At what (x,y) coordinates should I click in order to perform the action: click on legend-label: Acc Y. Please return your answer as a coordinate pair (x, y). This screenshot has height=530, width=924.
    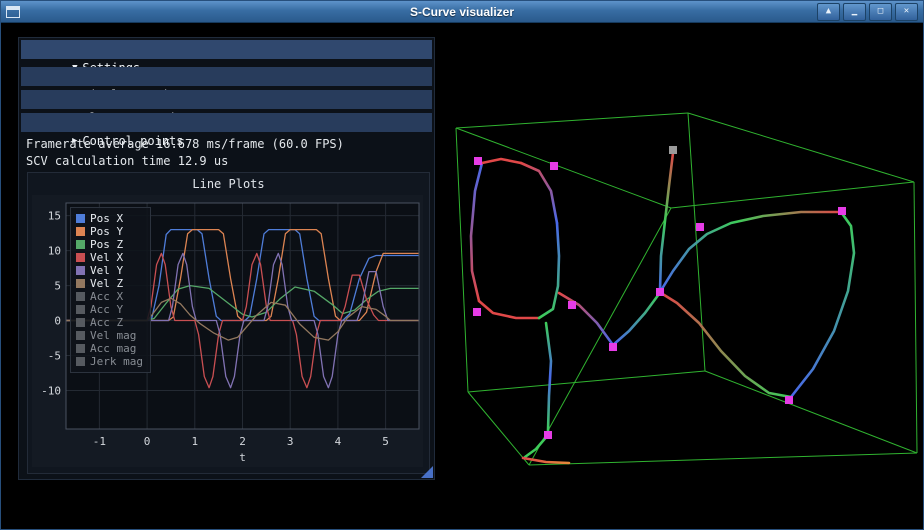
    Looking at the image, I should click on (107, 309).